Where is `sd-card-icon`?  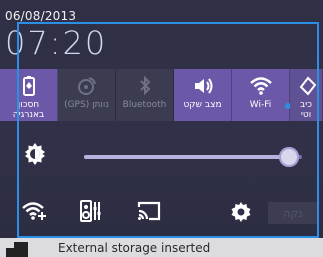
sd-card-icon is located at coordinates (17, 249).